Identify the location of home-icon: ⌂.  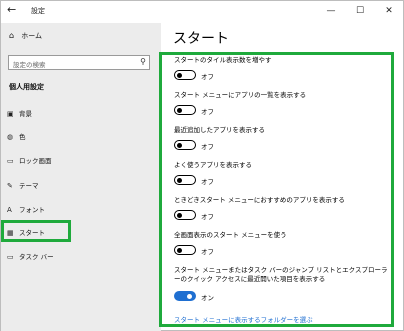
(12, 35).